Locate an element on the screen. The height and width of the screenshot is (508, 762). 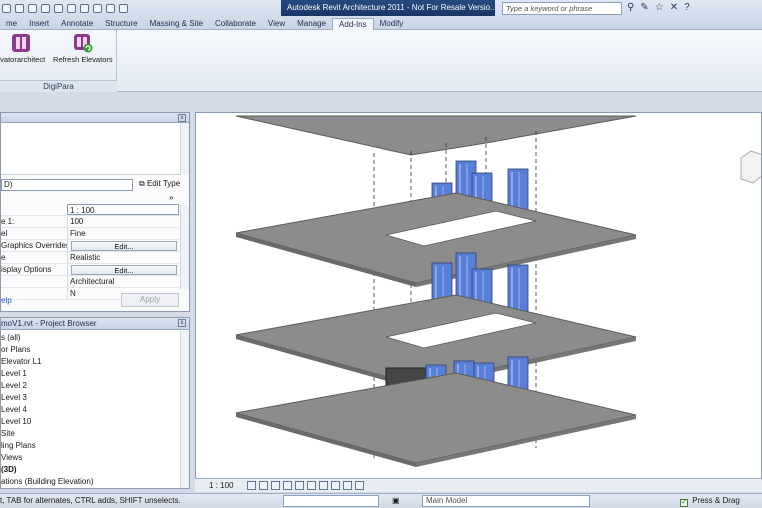
tab-massing-site: Massing & Site is located at coordinates (176, 24).